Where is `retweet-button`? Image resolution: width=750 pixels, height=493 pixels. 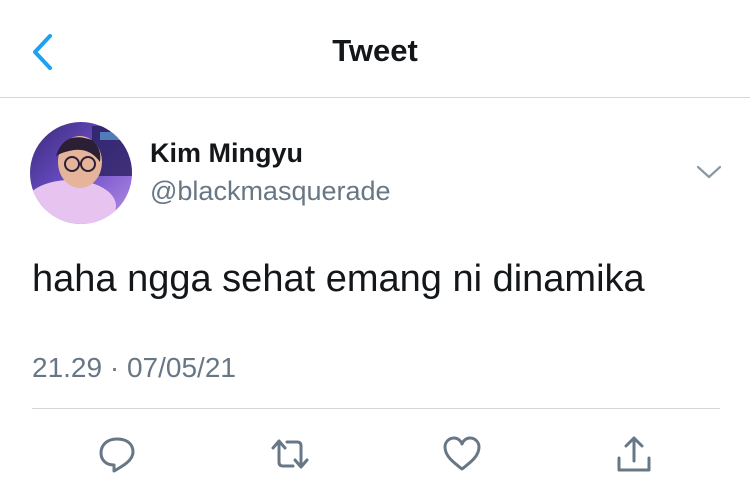 retweet-button is located at coordinates (290, 454).